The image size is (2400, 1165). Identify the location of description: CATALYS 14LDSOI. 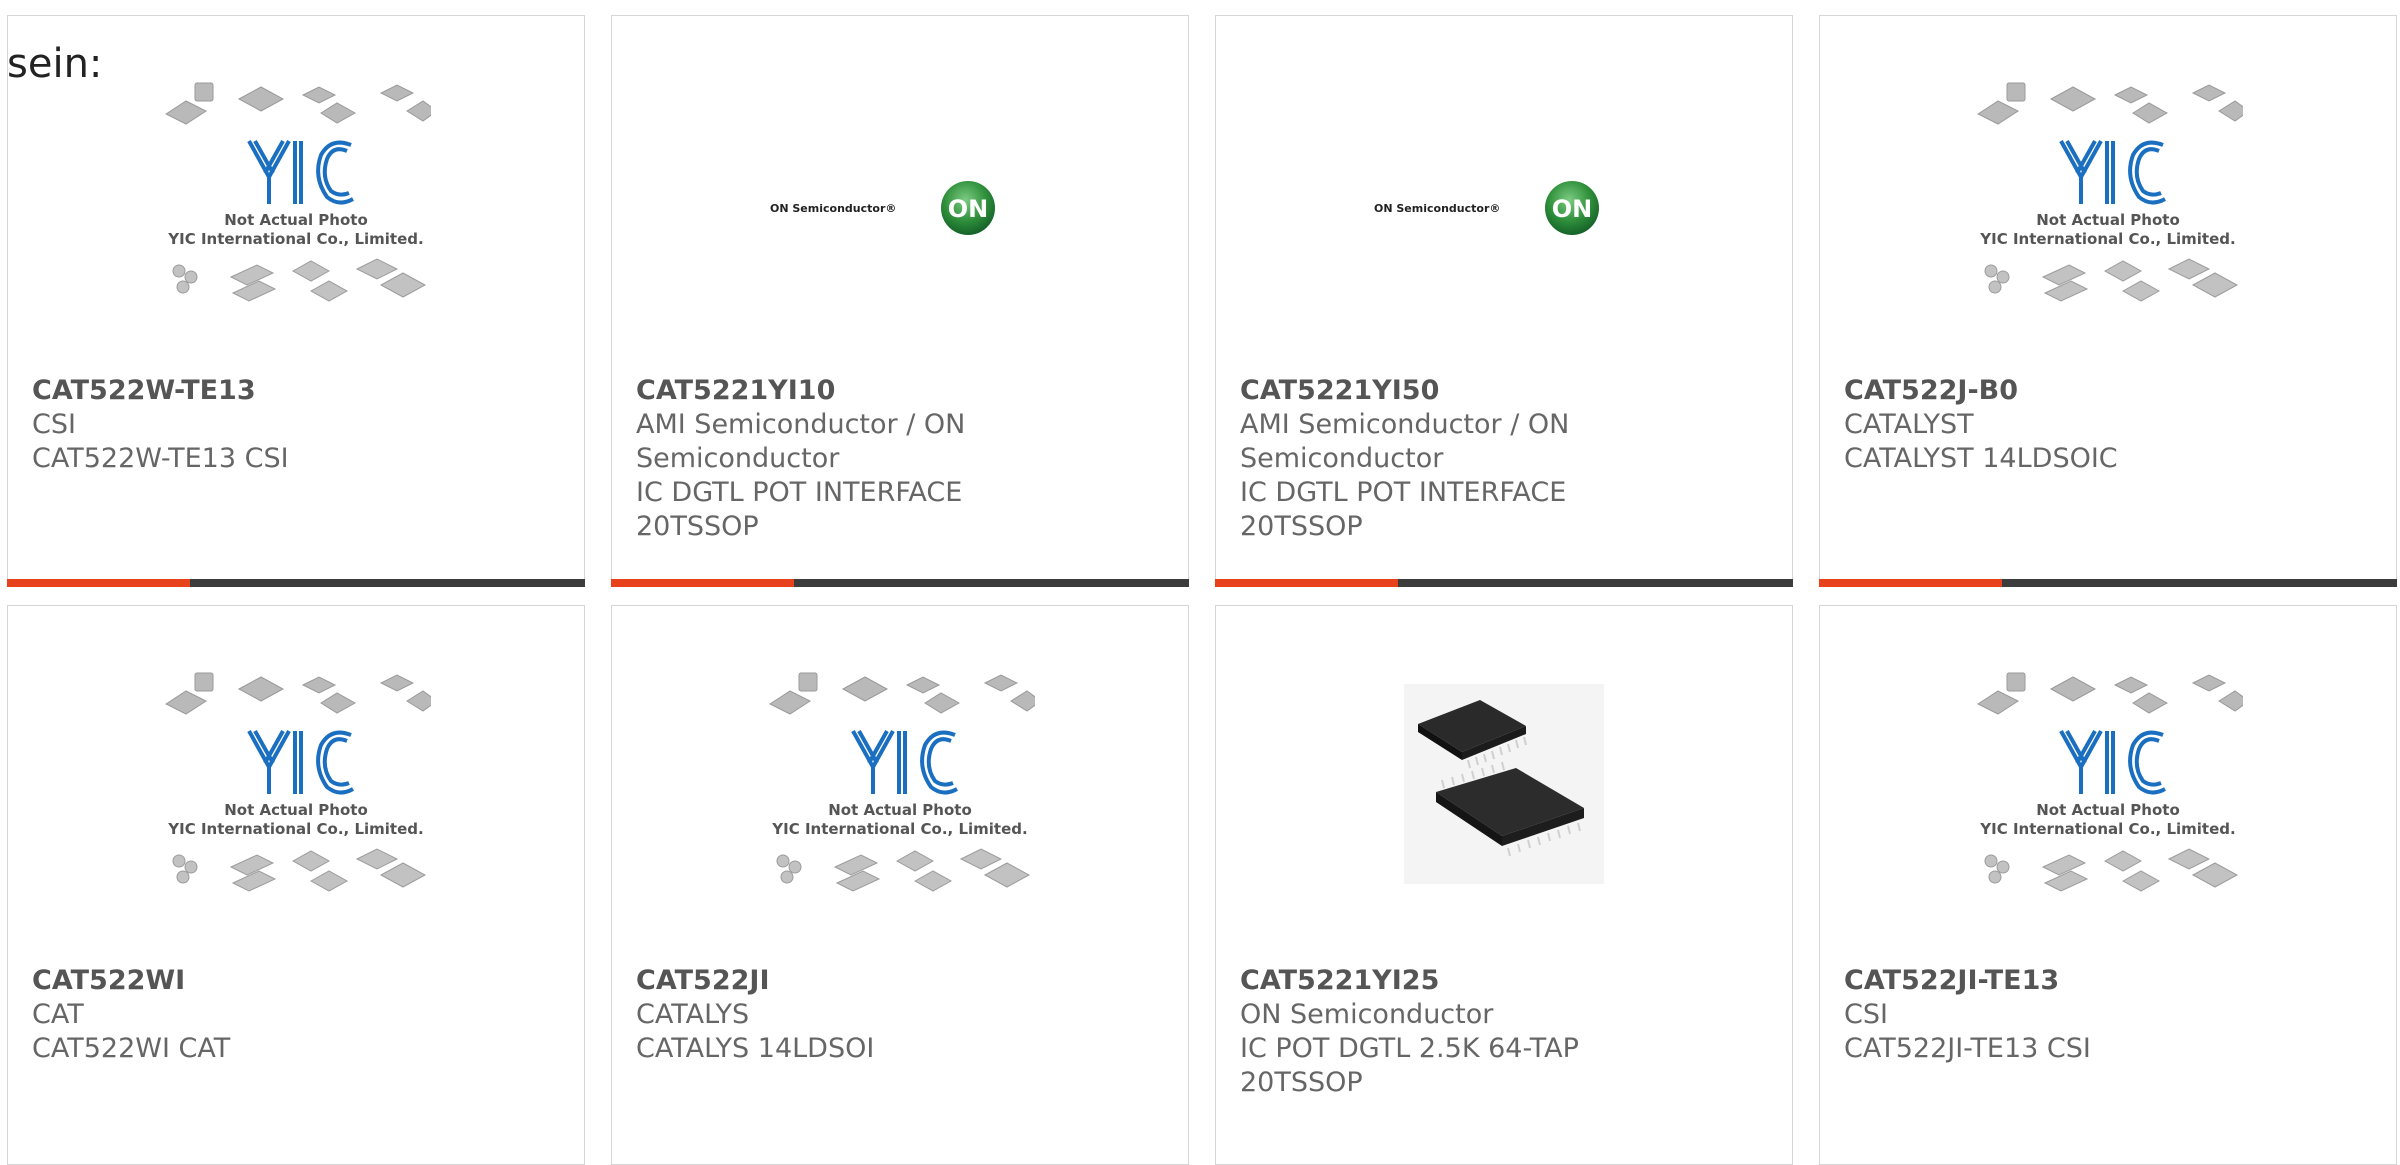
(755, 1048).